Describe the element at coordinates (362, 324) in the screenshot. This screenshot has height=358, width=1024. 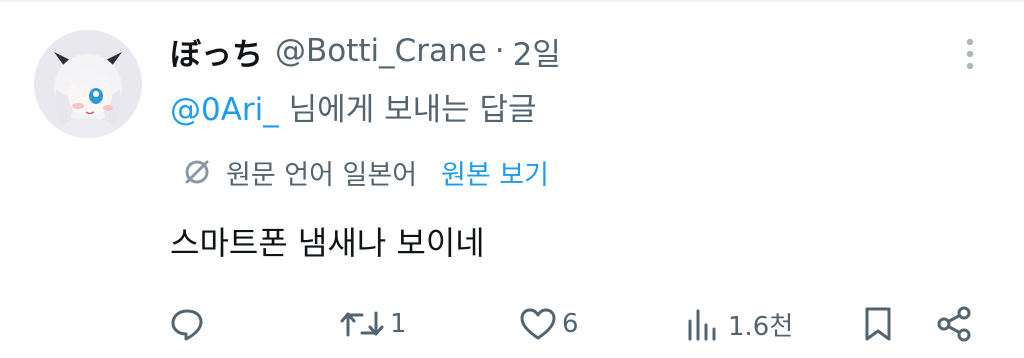
I see `retweet-icon` at that location.